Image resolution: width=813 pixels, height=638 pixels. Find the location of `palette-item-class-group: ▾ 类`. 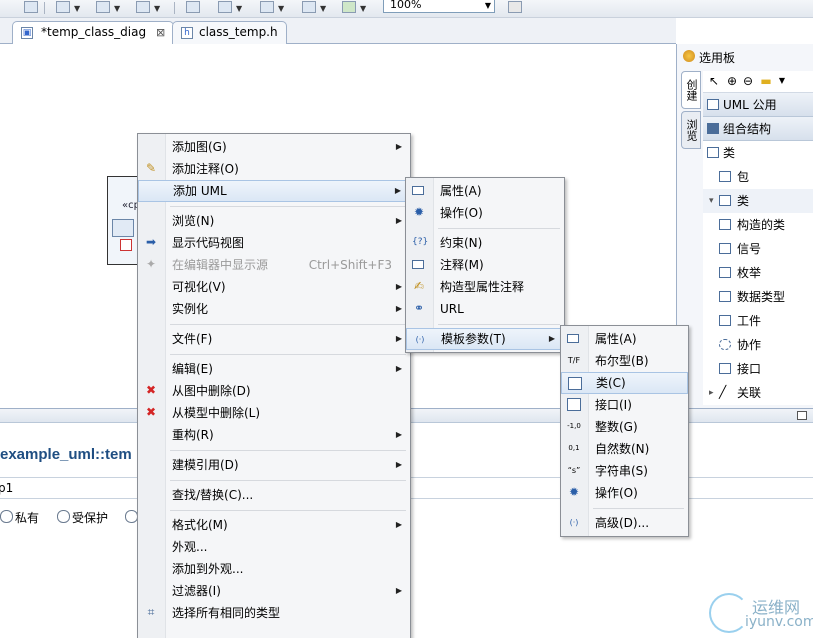

palette-item-class-group: ▾ 类 is located at coordinates (758, 201).